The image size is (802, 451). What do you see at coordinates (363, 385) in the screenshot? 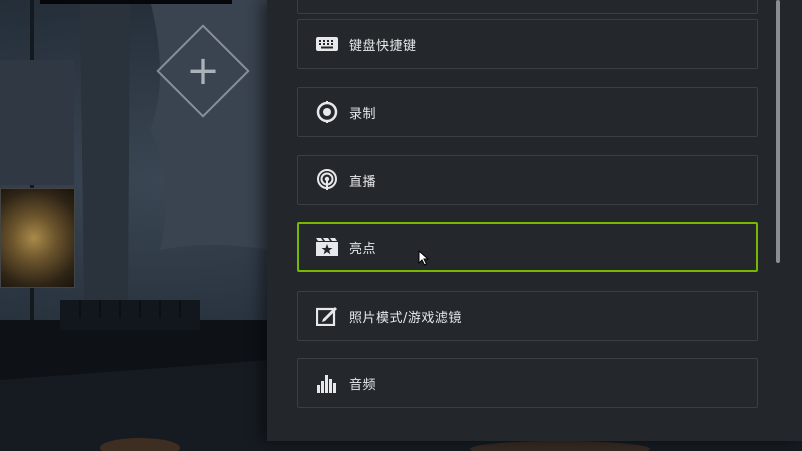
I see `menu-item-label: 音频` at bounding box center [363, 385].